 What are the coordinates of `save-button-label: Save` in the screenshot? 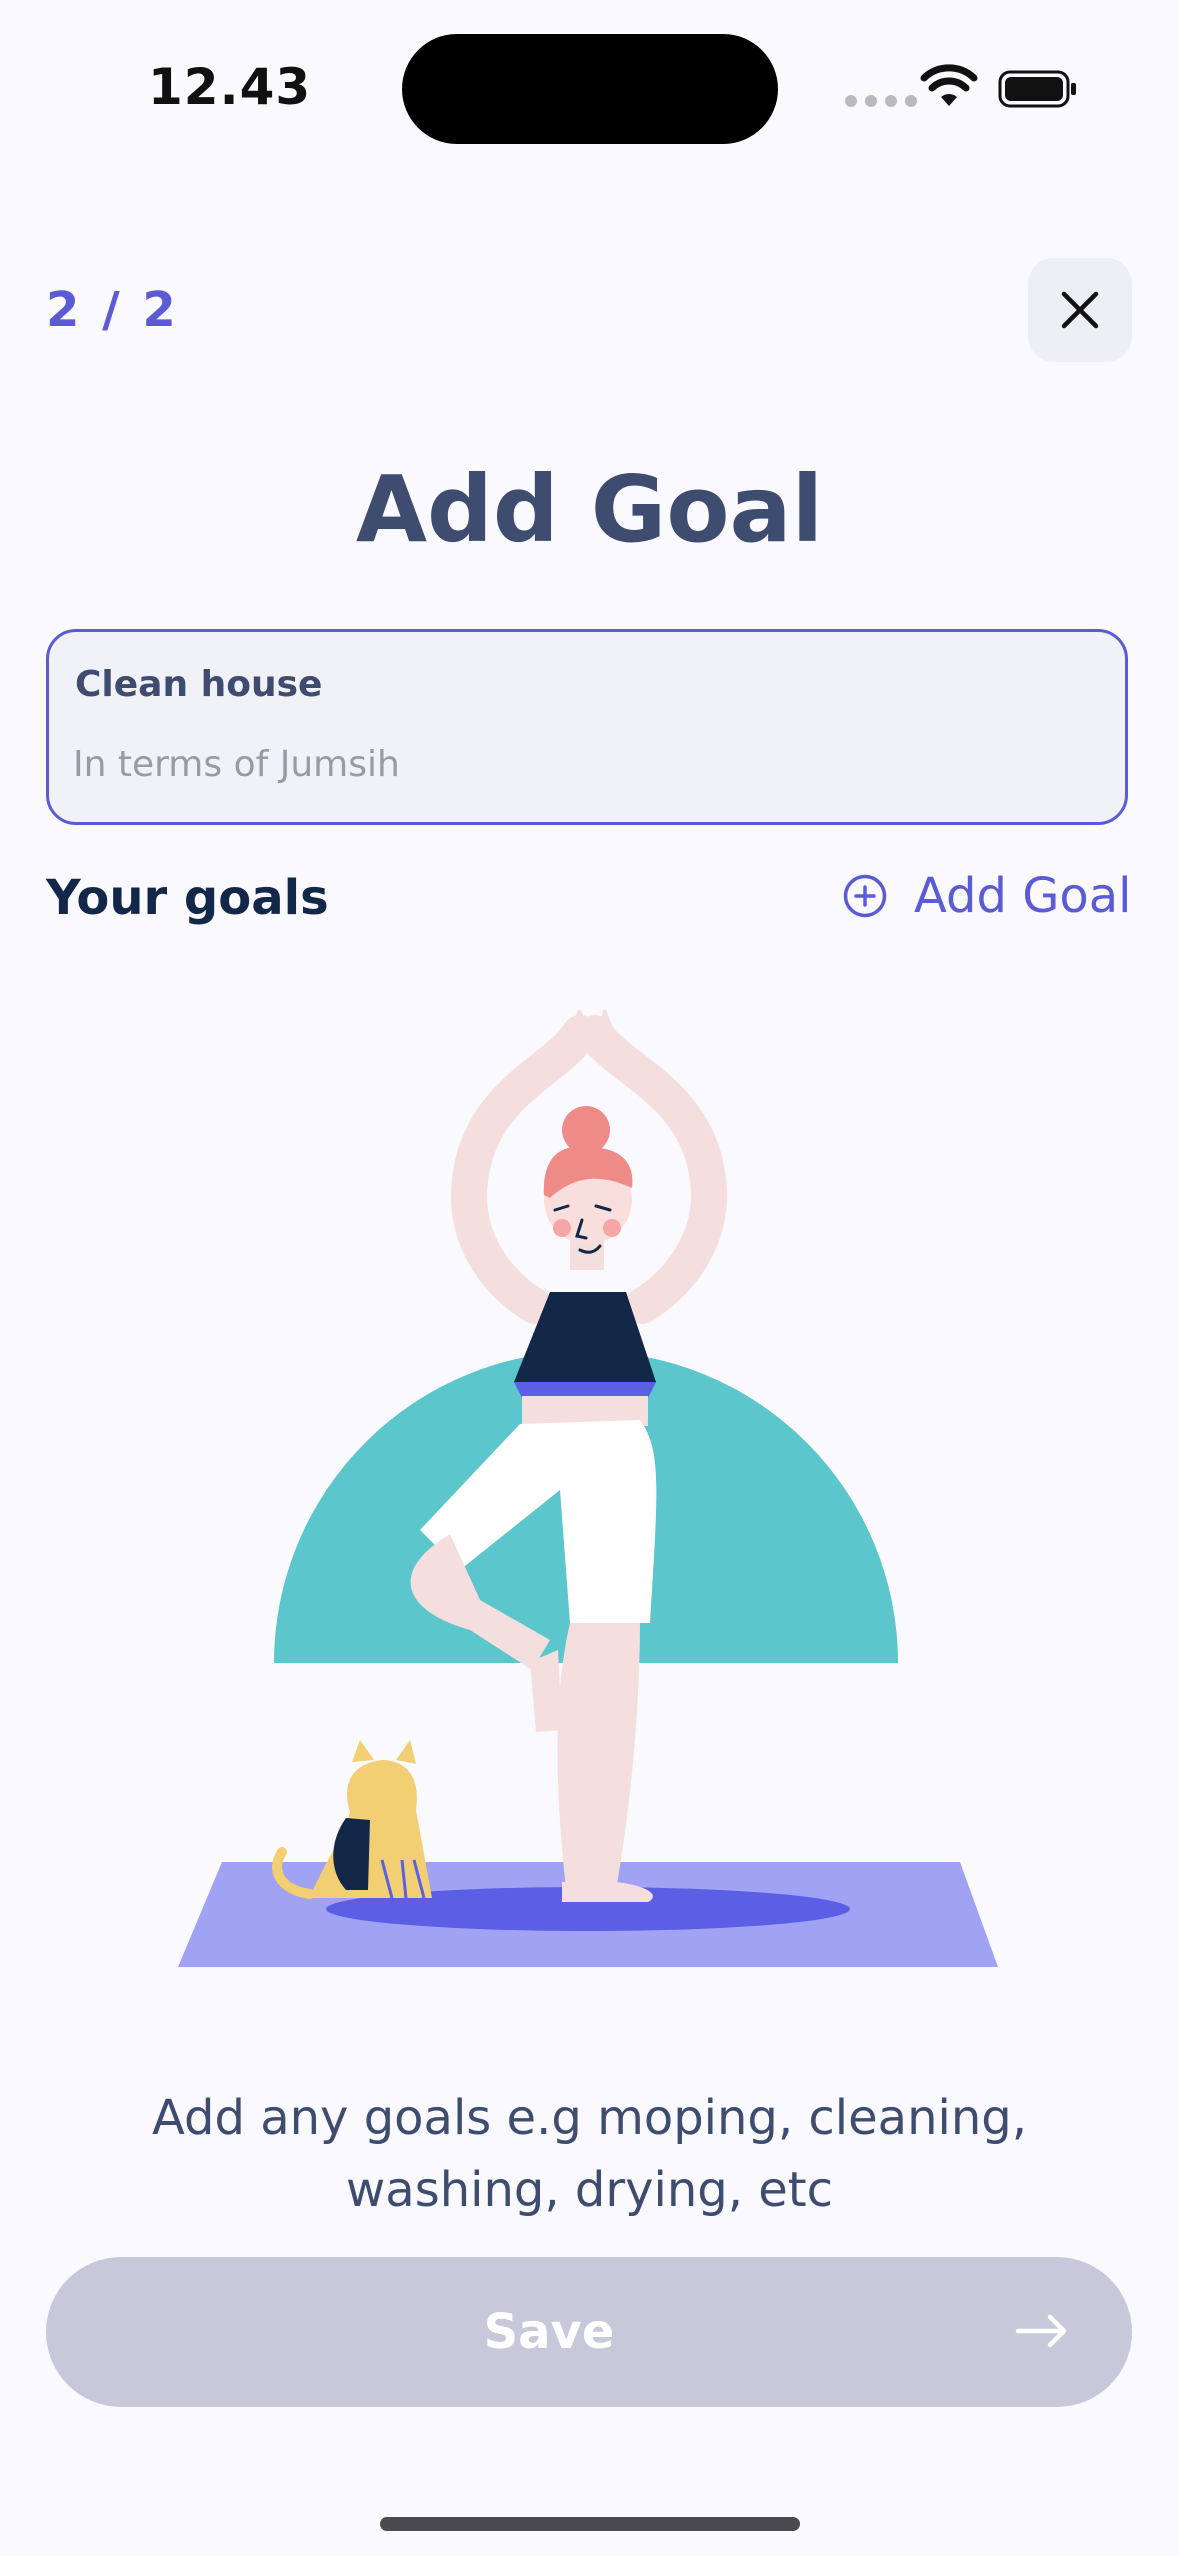 It's located at (549, 2332).